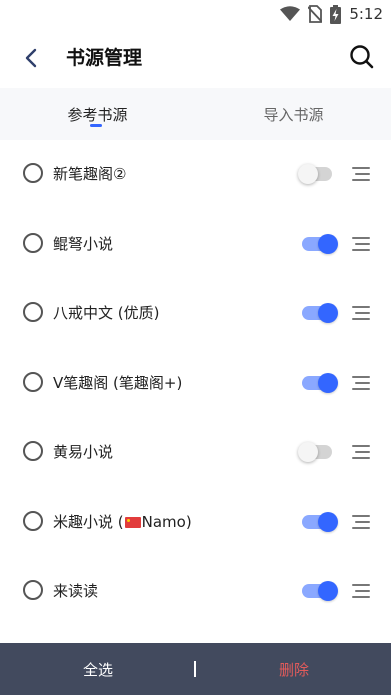  What do you see at coordinates (315, 14) in the screenshot?
I see `no-sim-icon` at bounding box center [315, 14].